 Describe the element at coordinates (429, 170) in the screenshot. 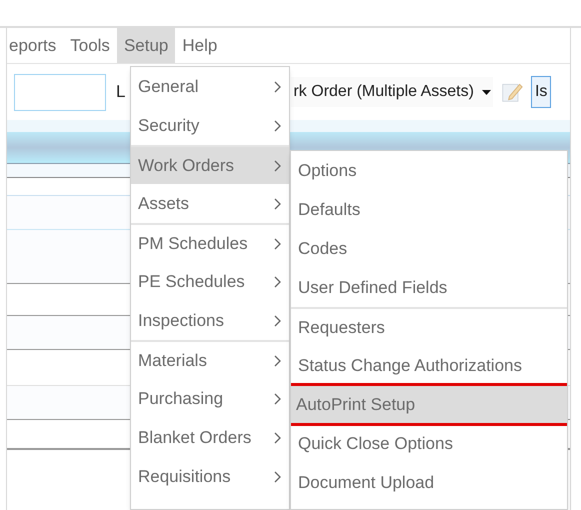

I see `menu-item: Options` at that location.